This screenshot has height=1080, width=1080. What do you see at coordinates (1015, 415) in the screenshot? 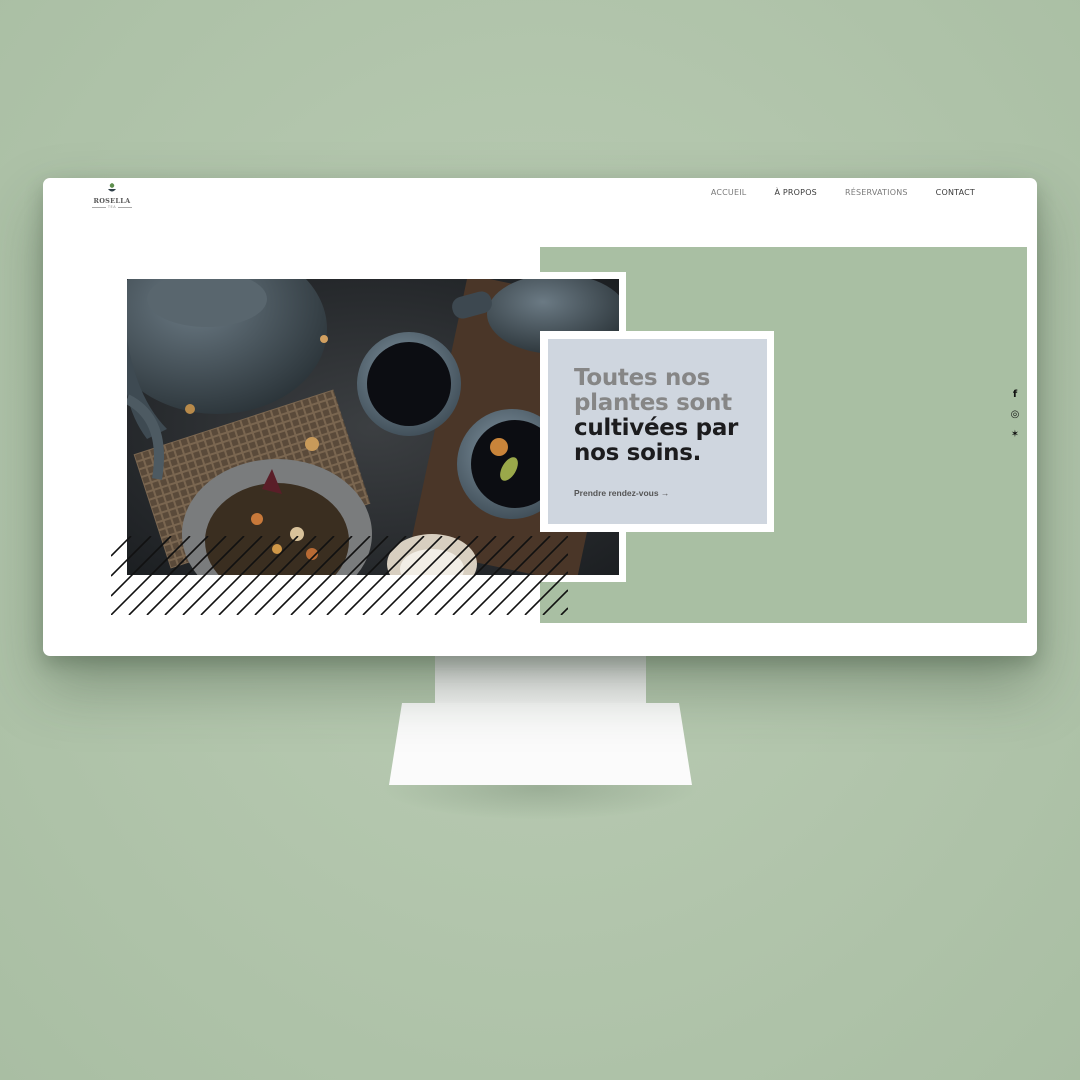
I see `instagram-icon: ◎` at bounding box center [1015, 415].